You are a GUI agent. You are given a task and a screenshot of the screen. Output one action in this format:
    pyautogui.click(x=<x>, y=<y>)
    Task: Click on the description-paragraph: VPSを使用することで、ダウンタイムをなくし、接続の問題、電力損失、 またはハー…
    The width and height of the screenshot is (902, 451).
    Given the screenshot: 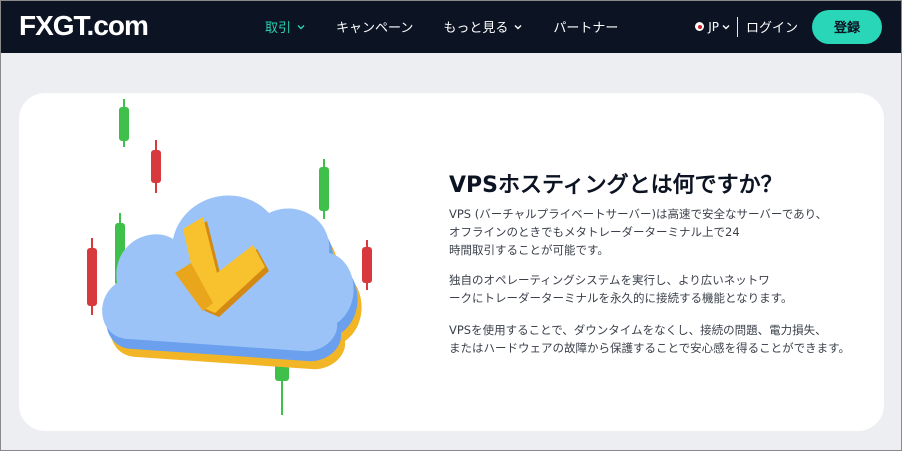 What is the action you would take?
    pyautogui.click(x=659, y=339)
    